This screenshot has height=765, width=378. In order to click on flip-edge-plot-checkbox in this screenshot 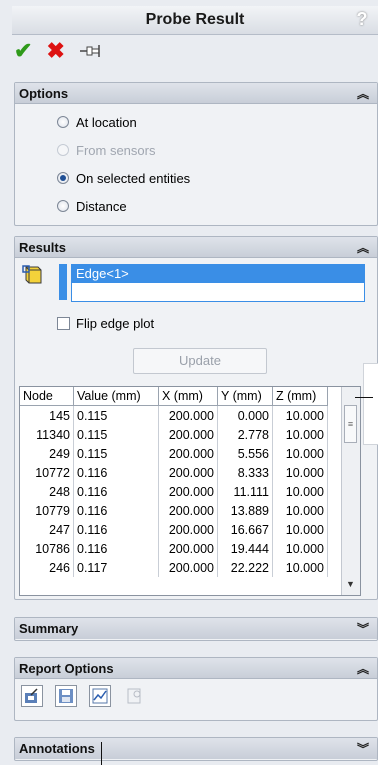, I will do `click(63, 323)`.